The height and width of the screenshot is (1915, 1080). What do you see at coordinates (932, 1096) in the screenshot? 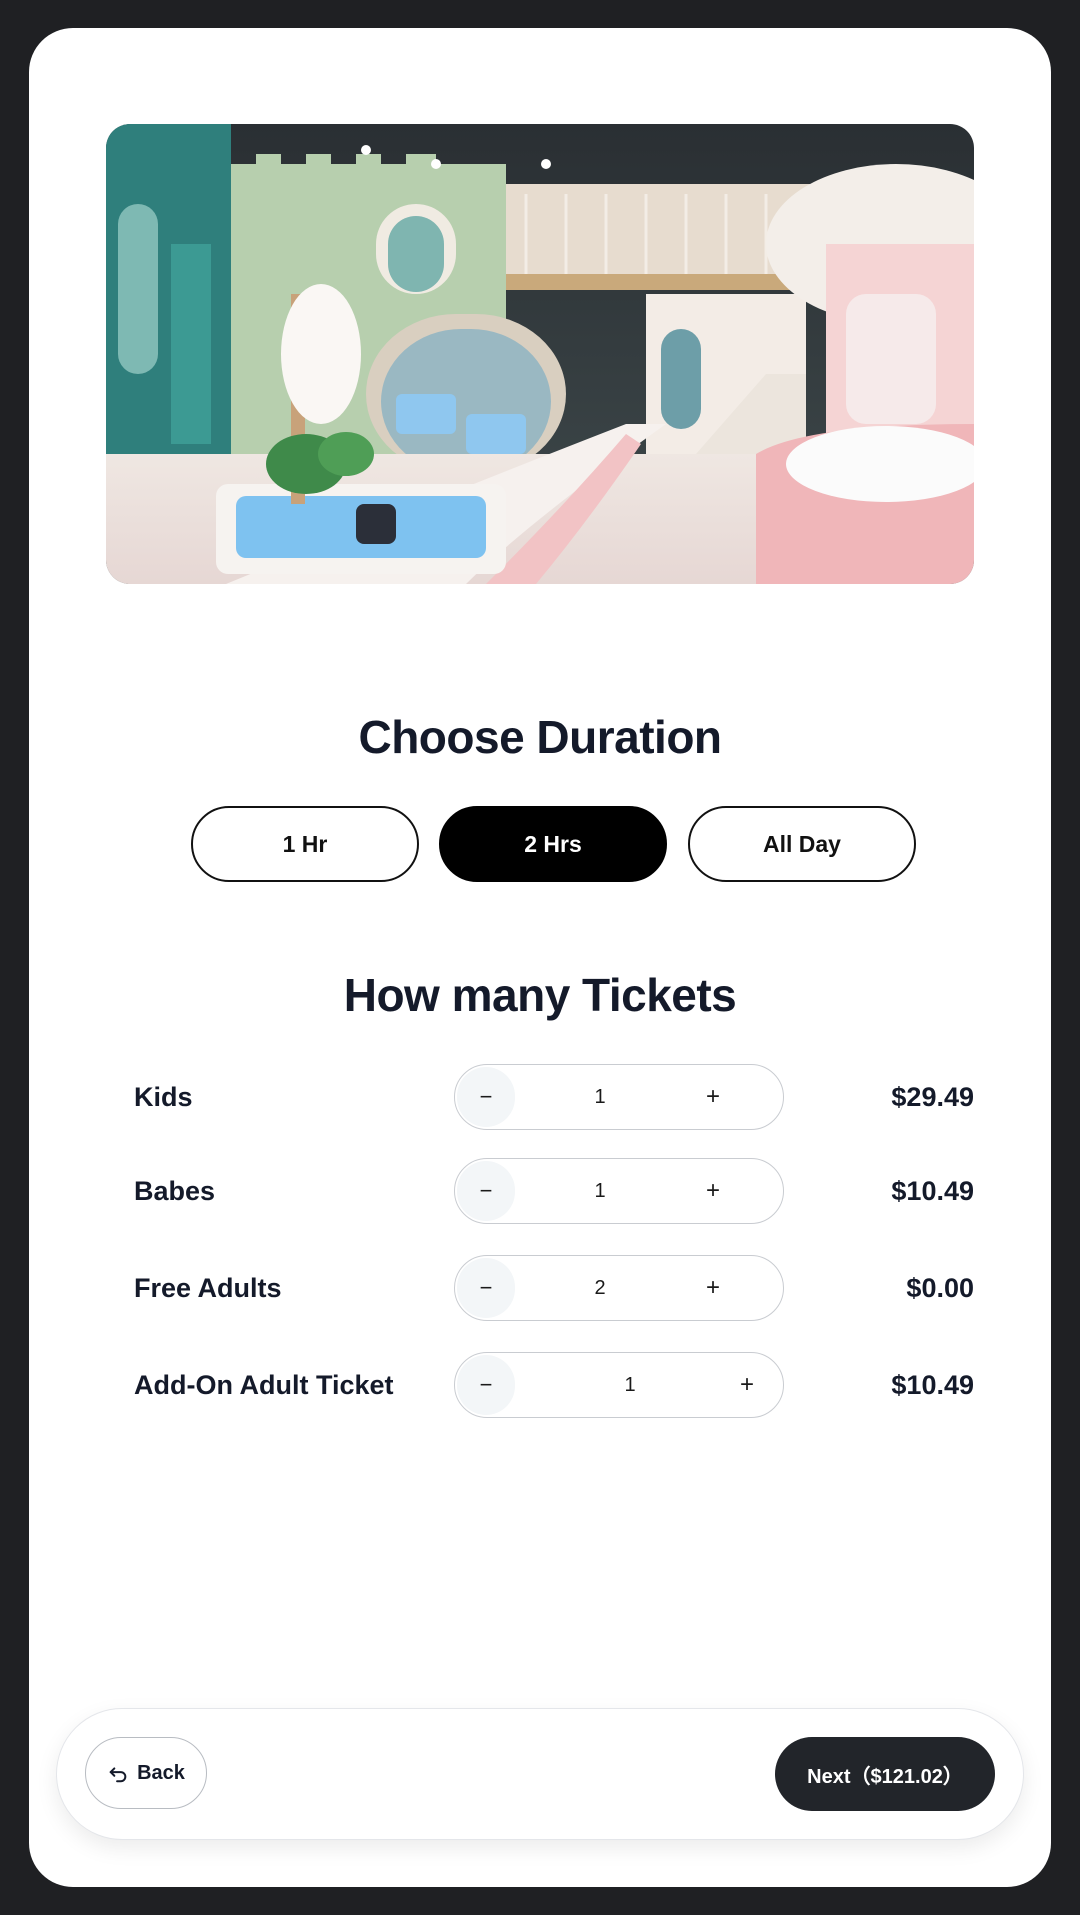
I see `ticket-price: $29.49` at bounding box center [932, 1096].